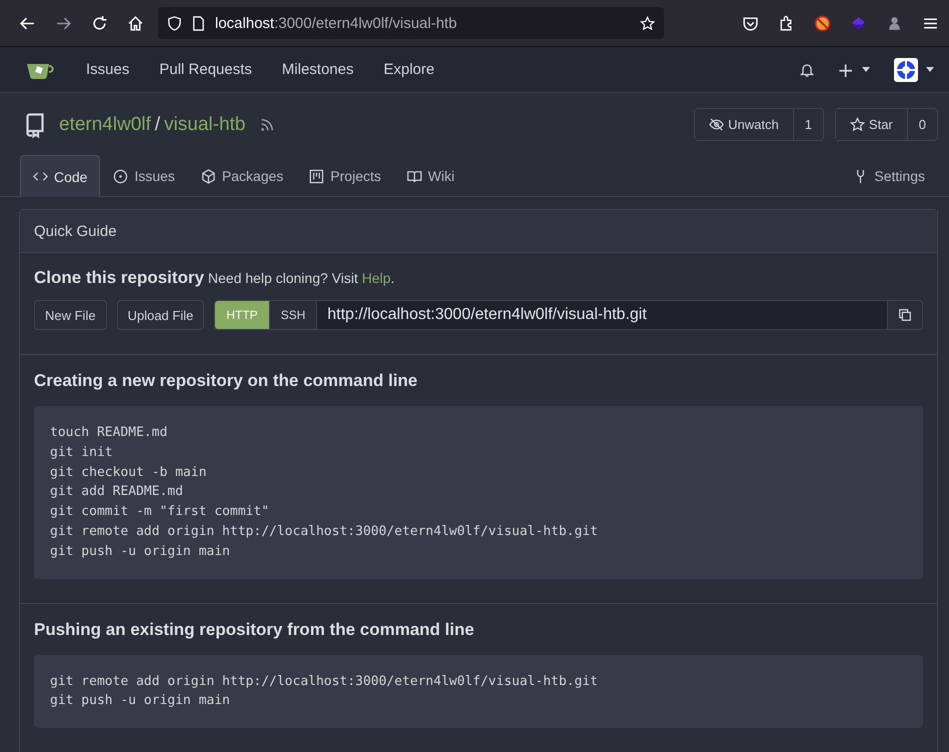 The width and height of the screenshot is (949, 752). I want to click on tab: Wiki, so click(431, 175).